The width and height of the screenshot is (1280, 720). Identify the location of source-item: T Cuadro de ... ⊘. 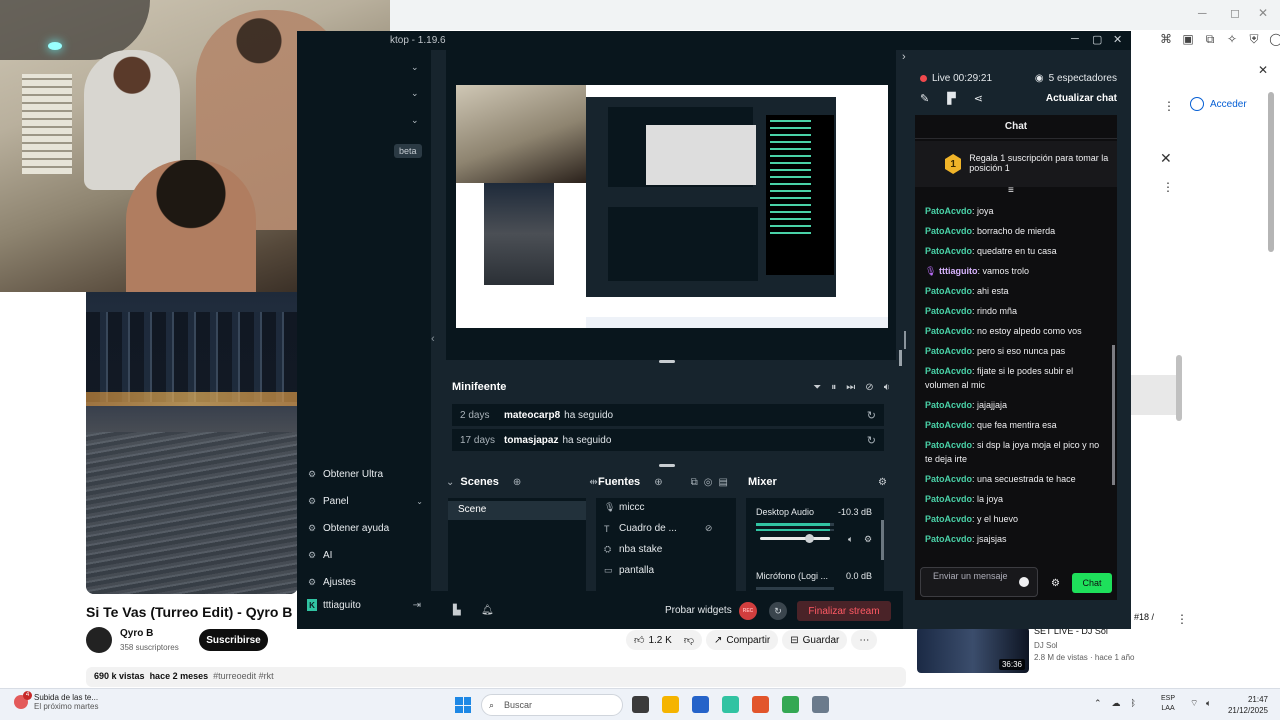
(659, 528).